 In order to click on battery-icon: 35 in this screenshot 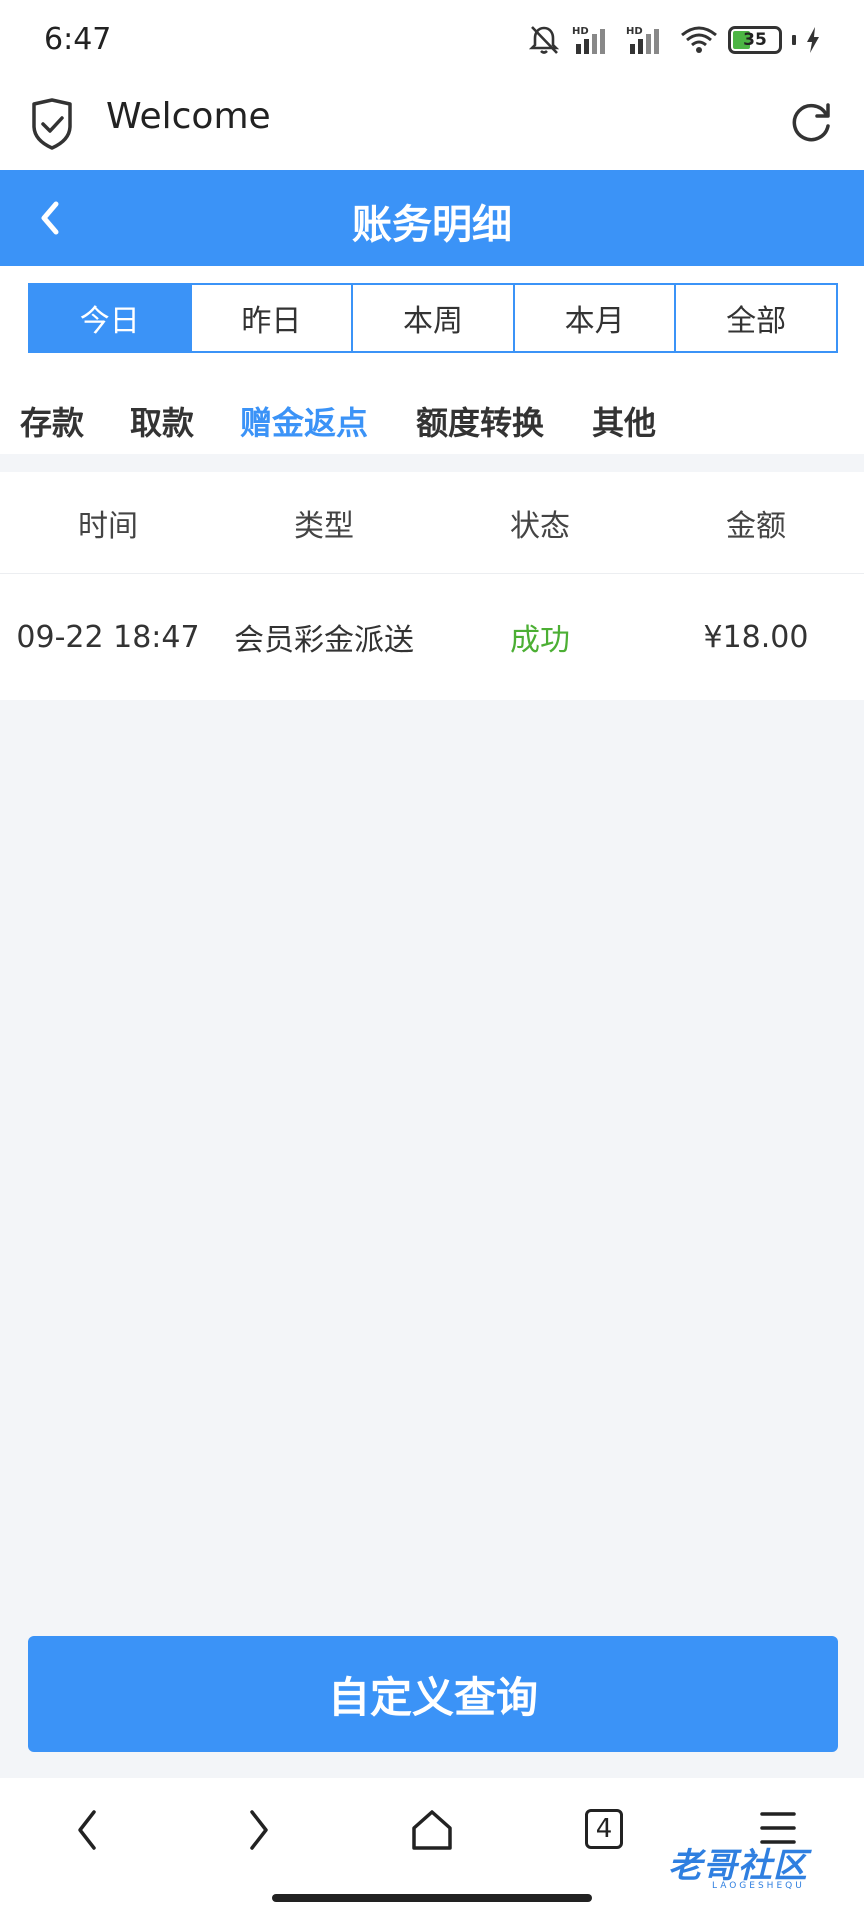, I will do `click(755, 40)`.